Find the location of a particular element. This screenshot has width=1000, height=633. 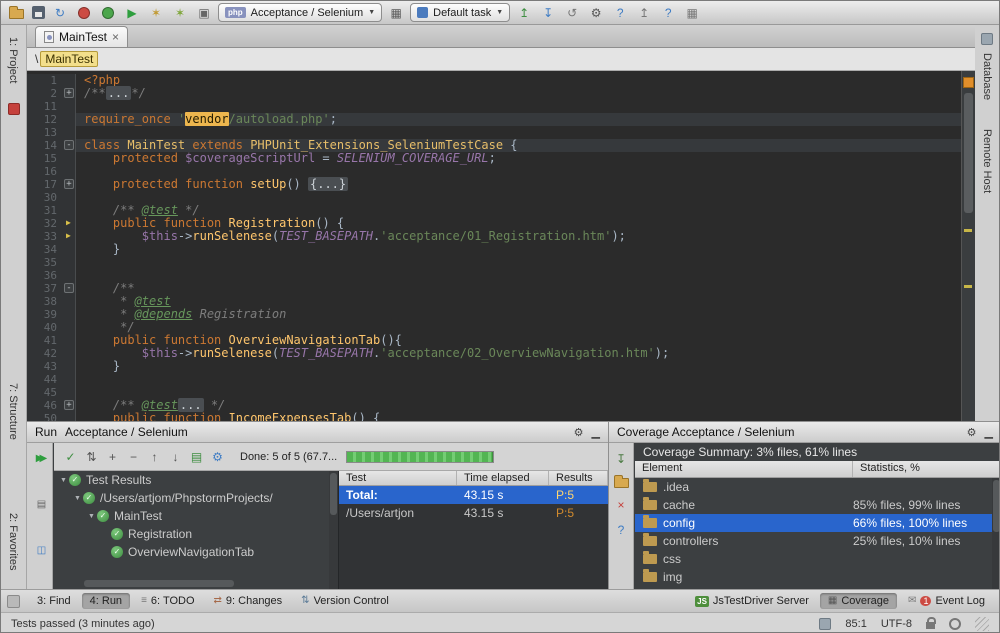

stop-icon is located at coordinates (84, 12).